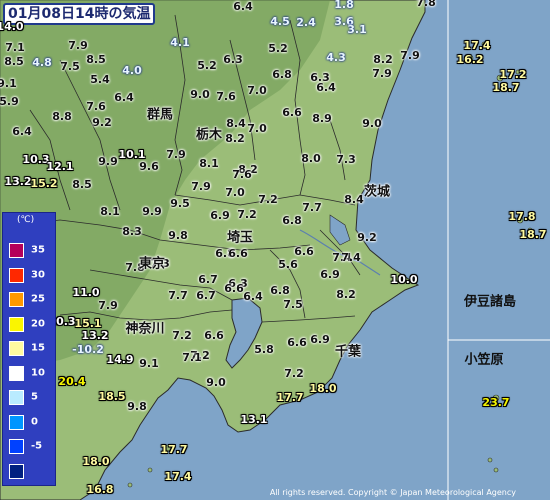  Describe the element at coordinates (38, 274) in the screenshot. I see `legend-label: 30` at that location.